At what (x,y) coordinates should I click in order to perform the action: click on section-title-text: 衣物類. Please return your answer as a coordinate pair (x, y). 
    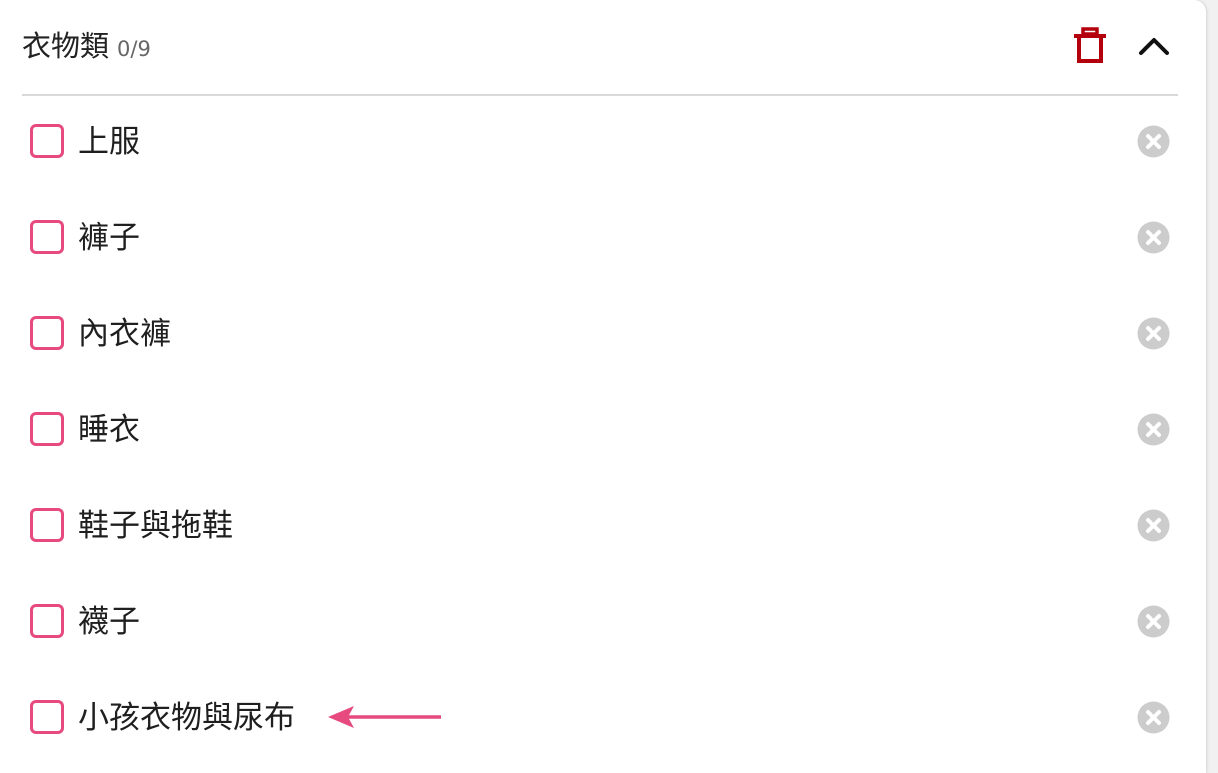
    Looking at the image, I should click on (66, 46).